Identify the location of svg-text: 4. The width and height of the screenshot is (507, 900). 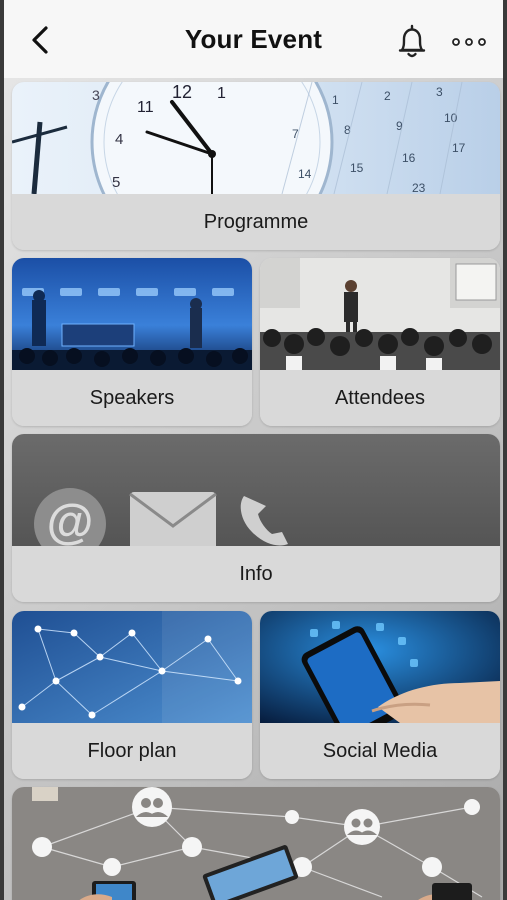
(119, 139).